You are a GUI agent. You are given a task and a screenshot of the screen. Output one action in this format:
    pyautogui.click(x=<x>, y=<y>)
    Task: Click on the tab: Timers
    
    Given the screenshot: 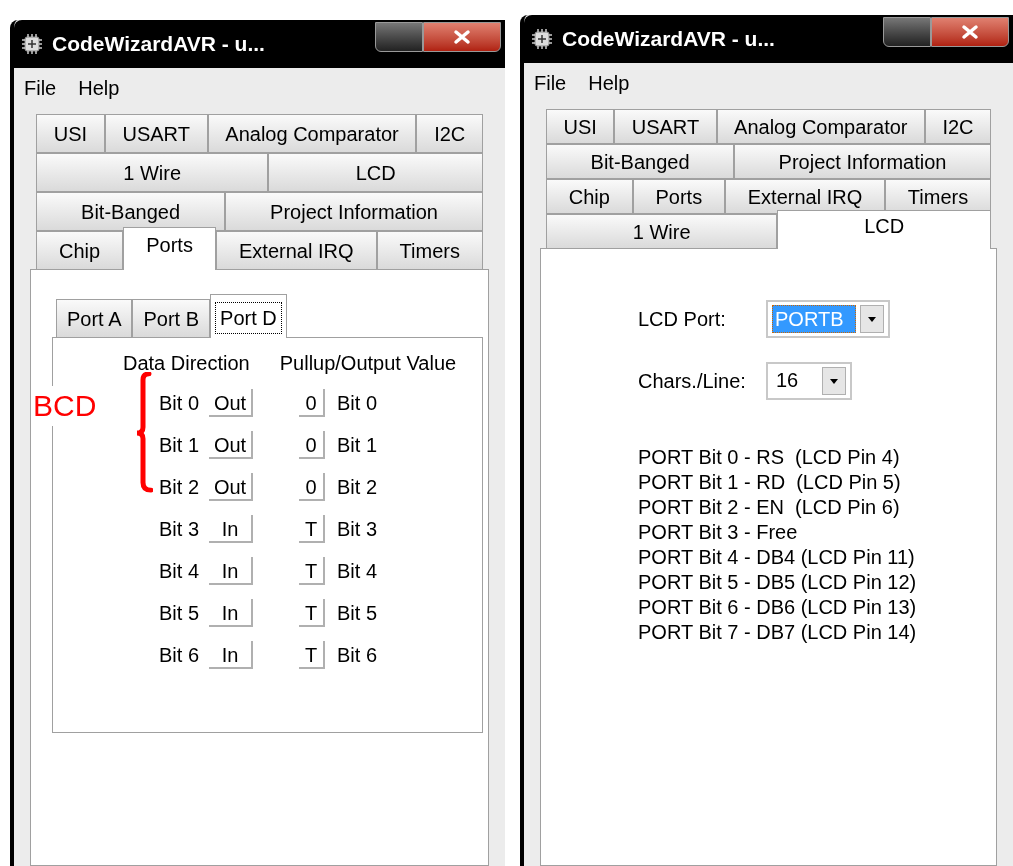 What is the action you would take?
    pyautogui.click(x=429, y=250)
    